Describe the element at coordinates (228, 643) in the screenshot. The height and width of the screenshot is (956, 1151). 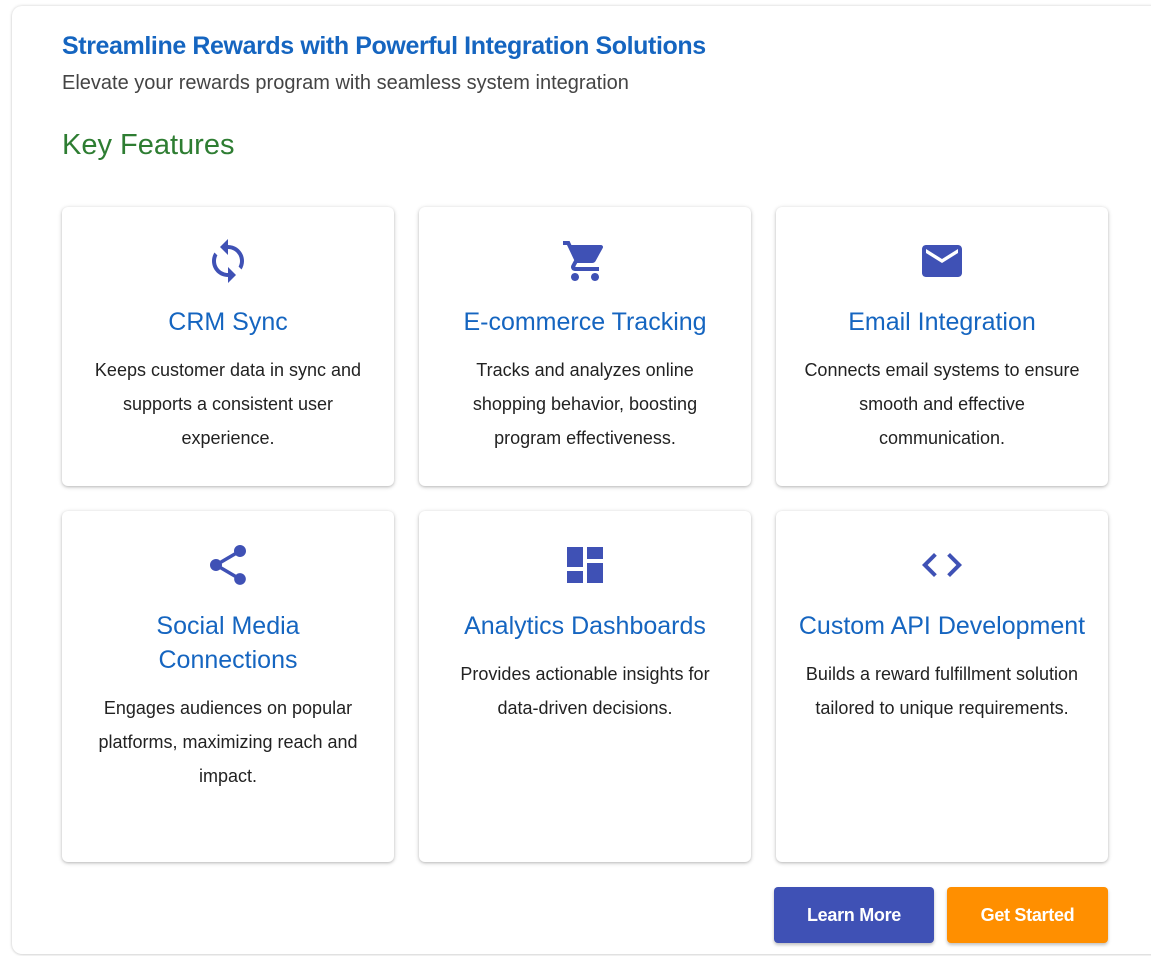
I see `feature-title: Social Media Connections` at that location.